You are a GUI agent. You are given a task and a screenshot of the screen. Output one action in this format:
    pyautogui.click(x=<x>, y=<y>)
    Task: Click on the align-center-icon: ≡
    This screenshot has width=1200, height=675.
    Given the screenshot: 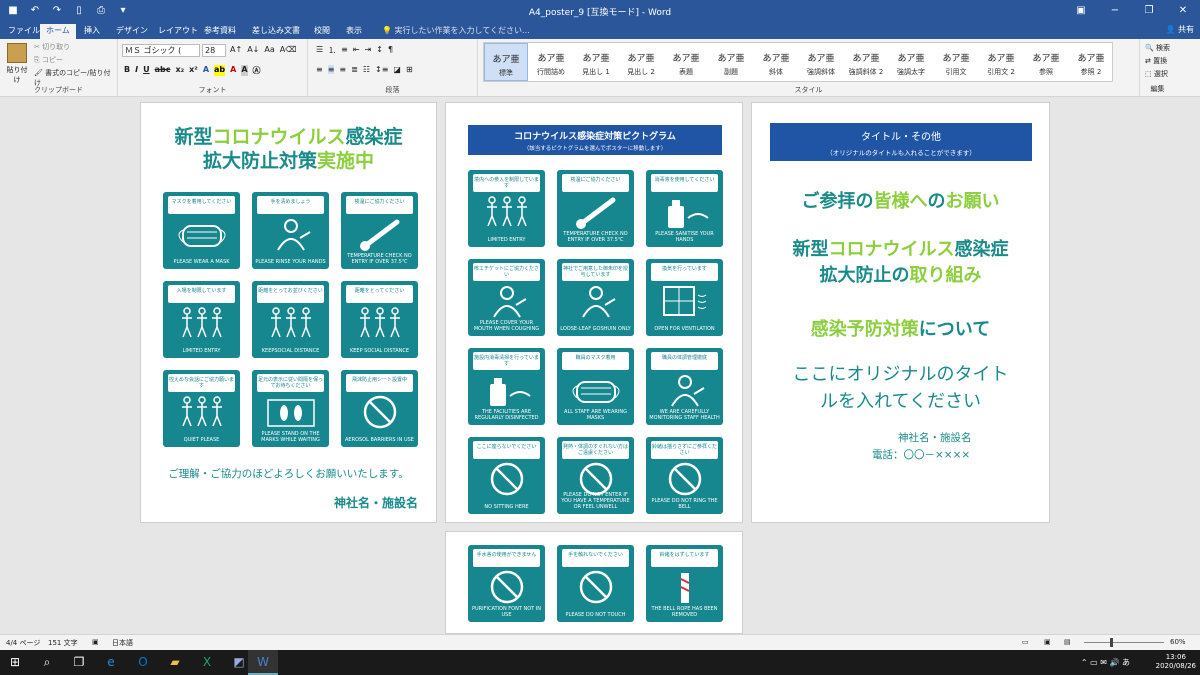 What is the action you would take?
    pyautogui.click(x=331, y=69)
    